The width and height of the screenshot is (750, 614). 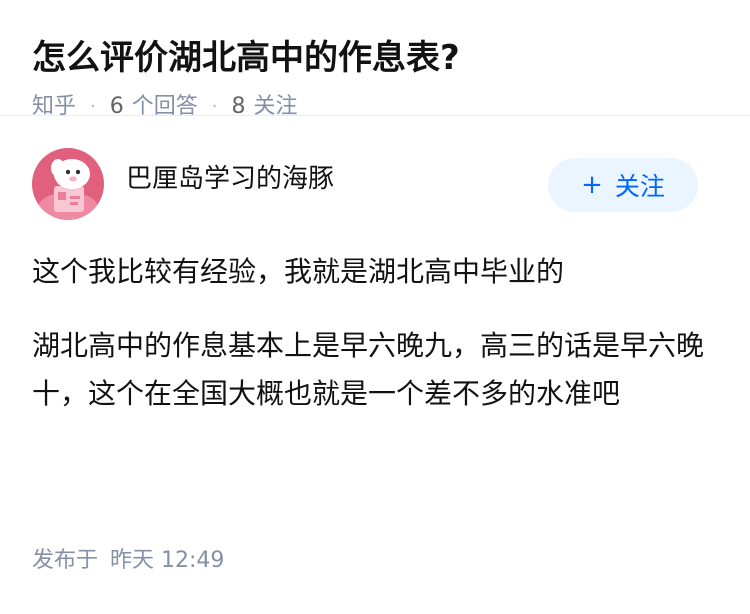 I want to click on follow-button-label: 关注, so click(x=639, y=186).